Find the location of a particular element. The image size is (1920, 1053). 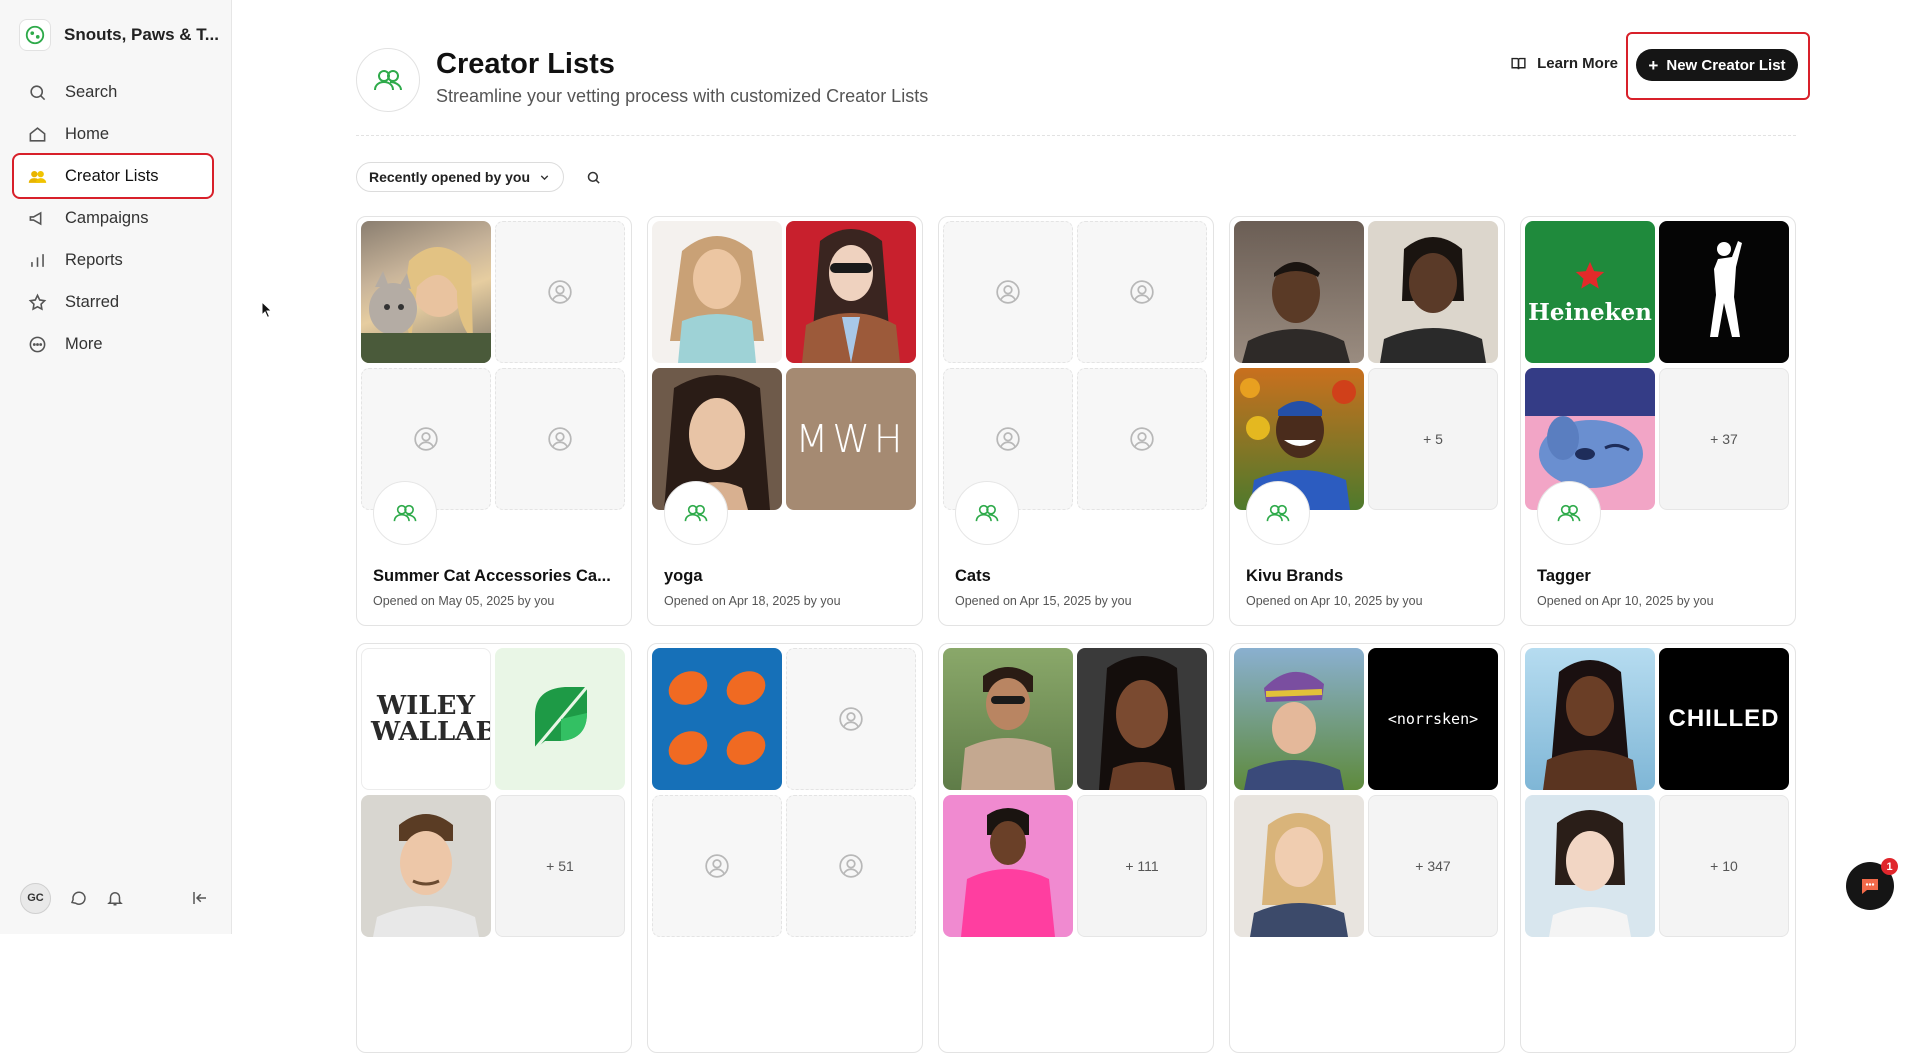

learn-more-label: Learn More is located at coordinates (1577, 63).